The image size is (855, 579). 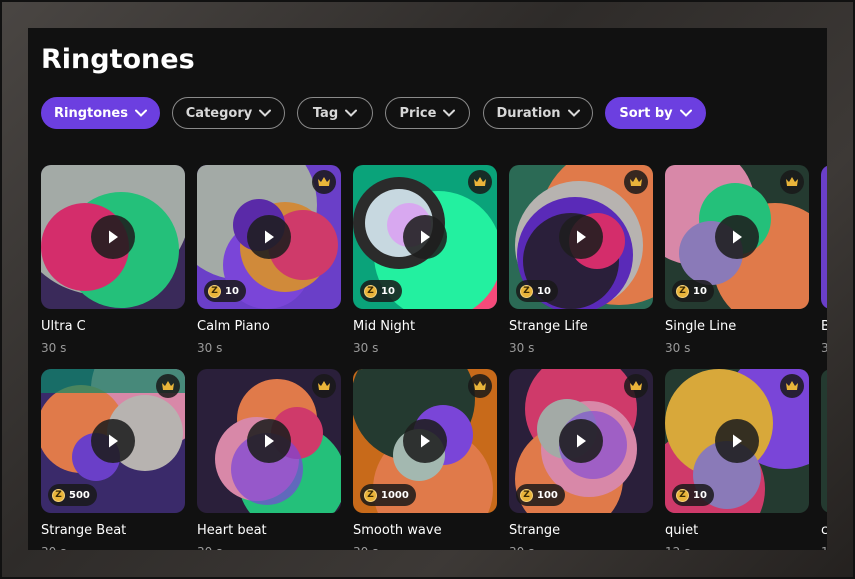 What do you see at coordinates (824, 547) in the screenshot?
I see `ringtone-duration: 1` at bounding box center [824, 547].